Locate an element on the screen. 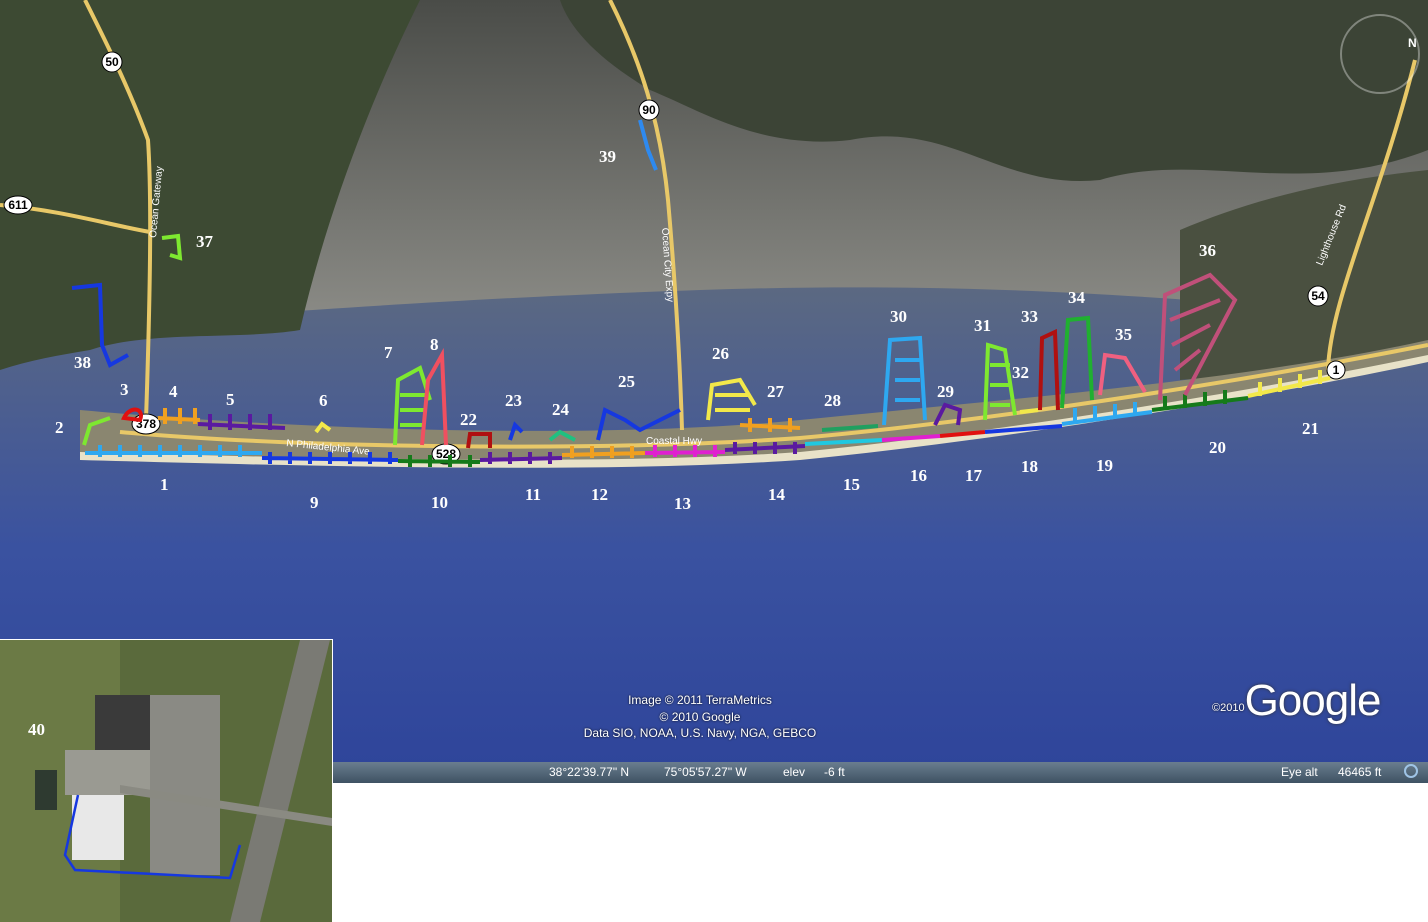 The image size is (1428, 922). zone-label-29: 29 is located at coordinates (945, 391).